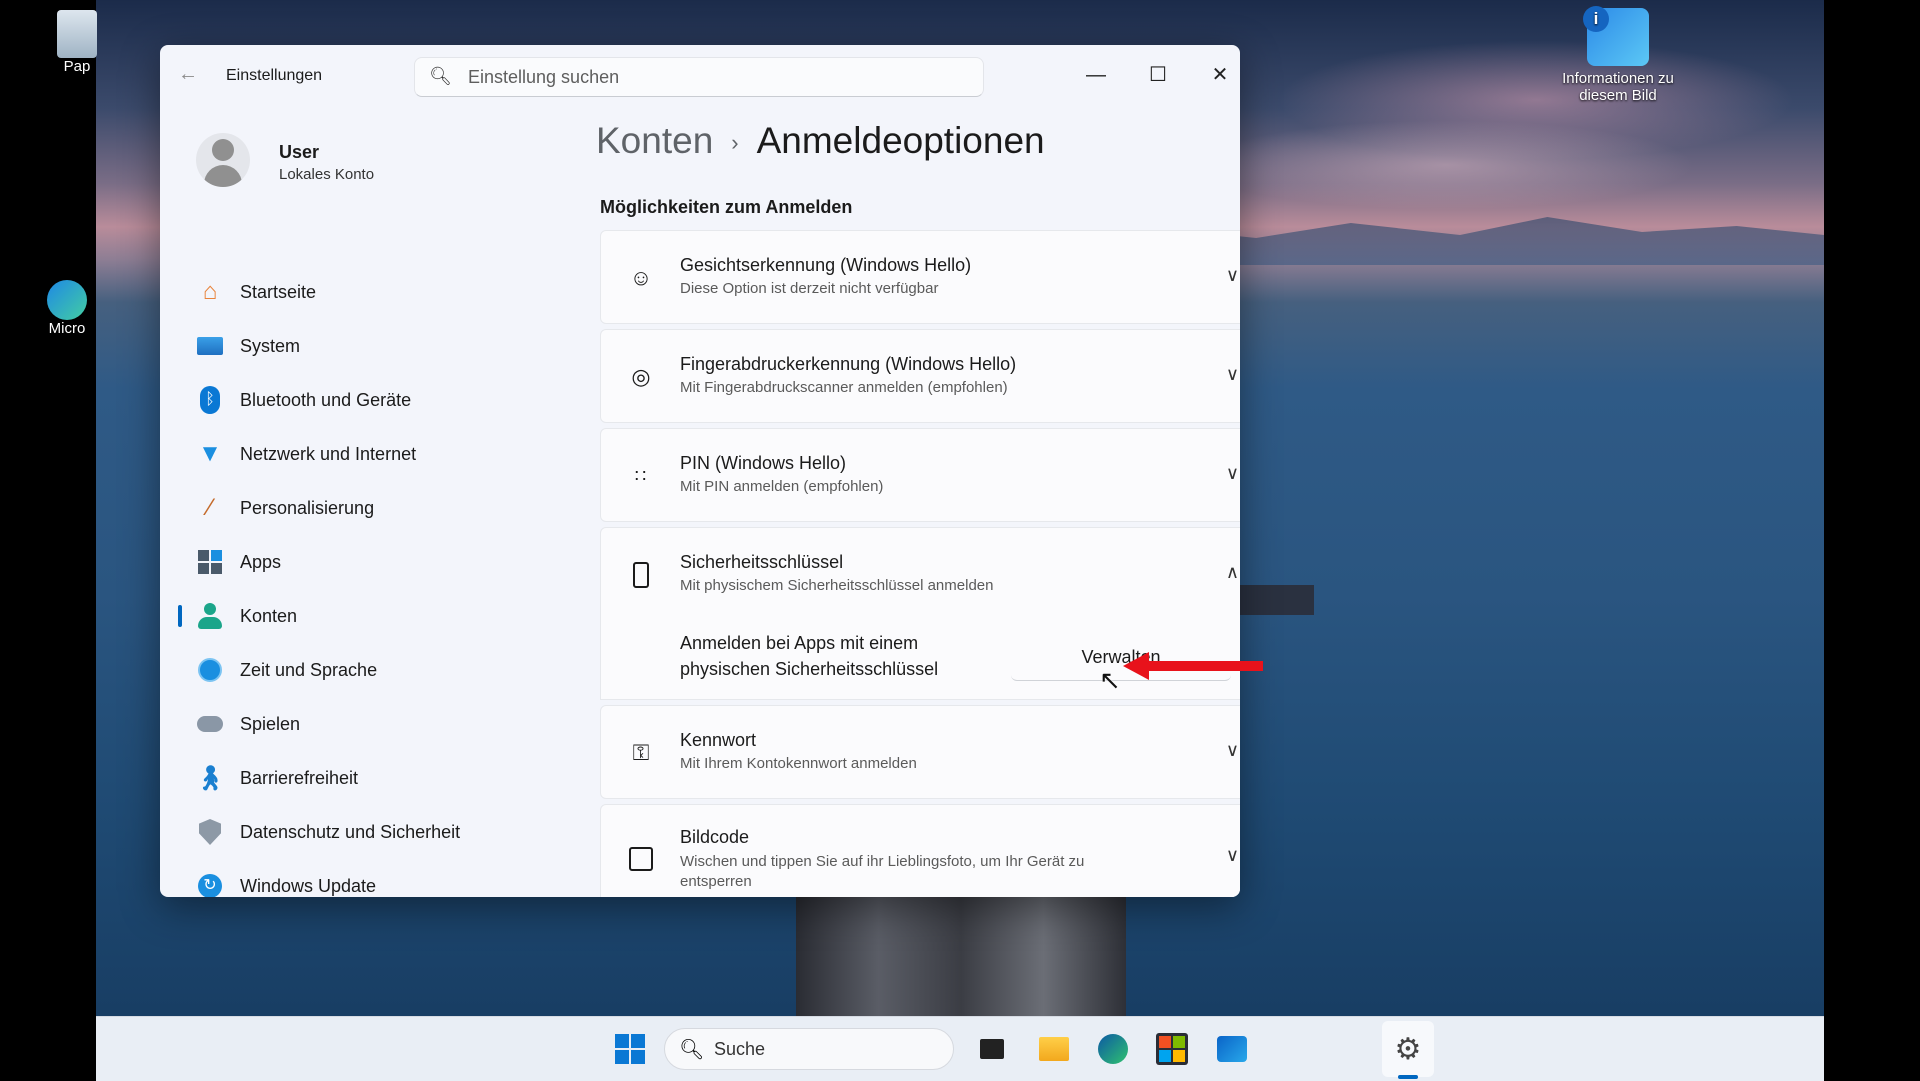 The height and width of the screenshot is (1081, 1920). I want to click on sidebar-item-datenschutz: Datenschutz und Sicherheit, so click(376, 832).